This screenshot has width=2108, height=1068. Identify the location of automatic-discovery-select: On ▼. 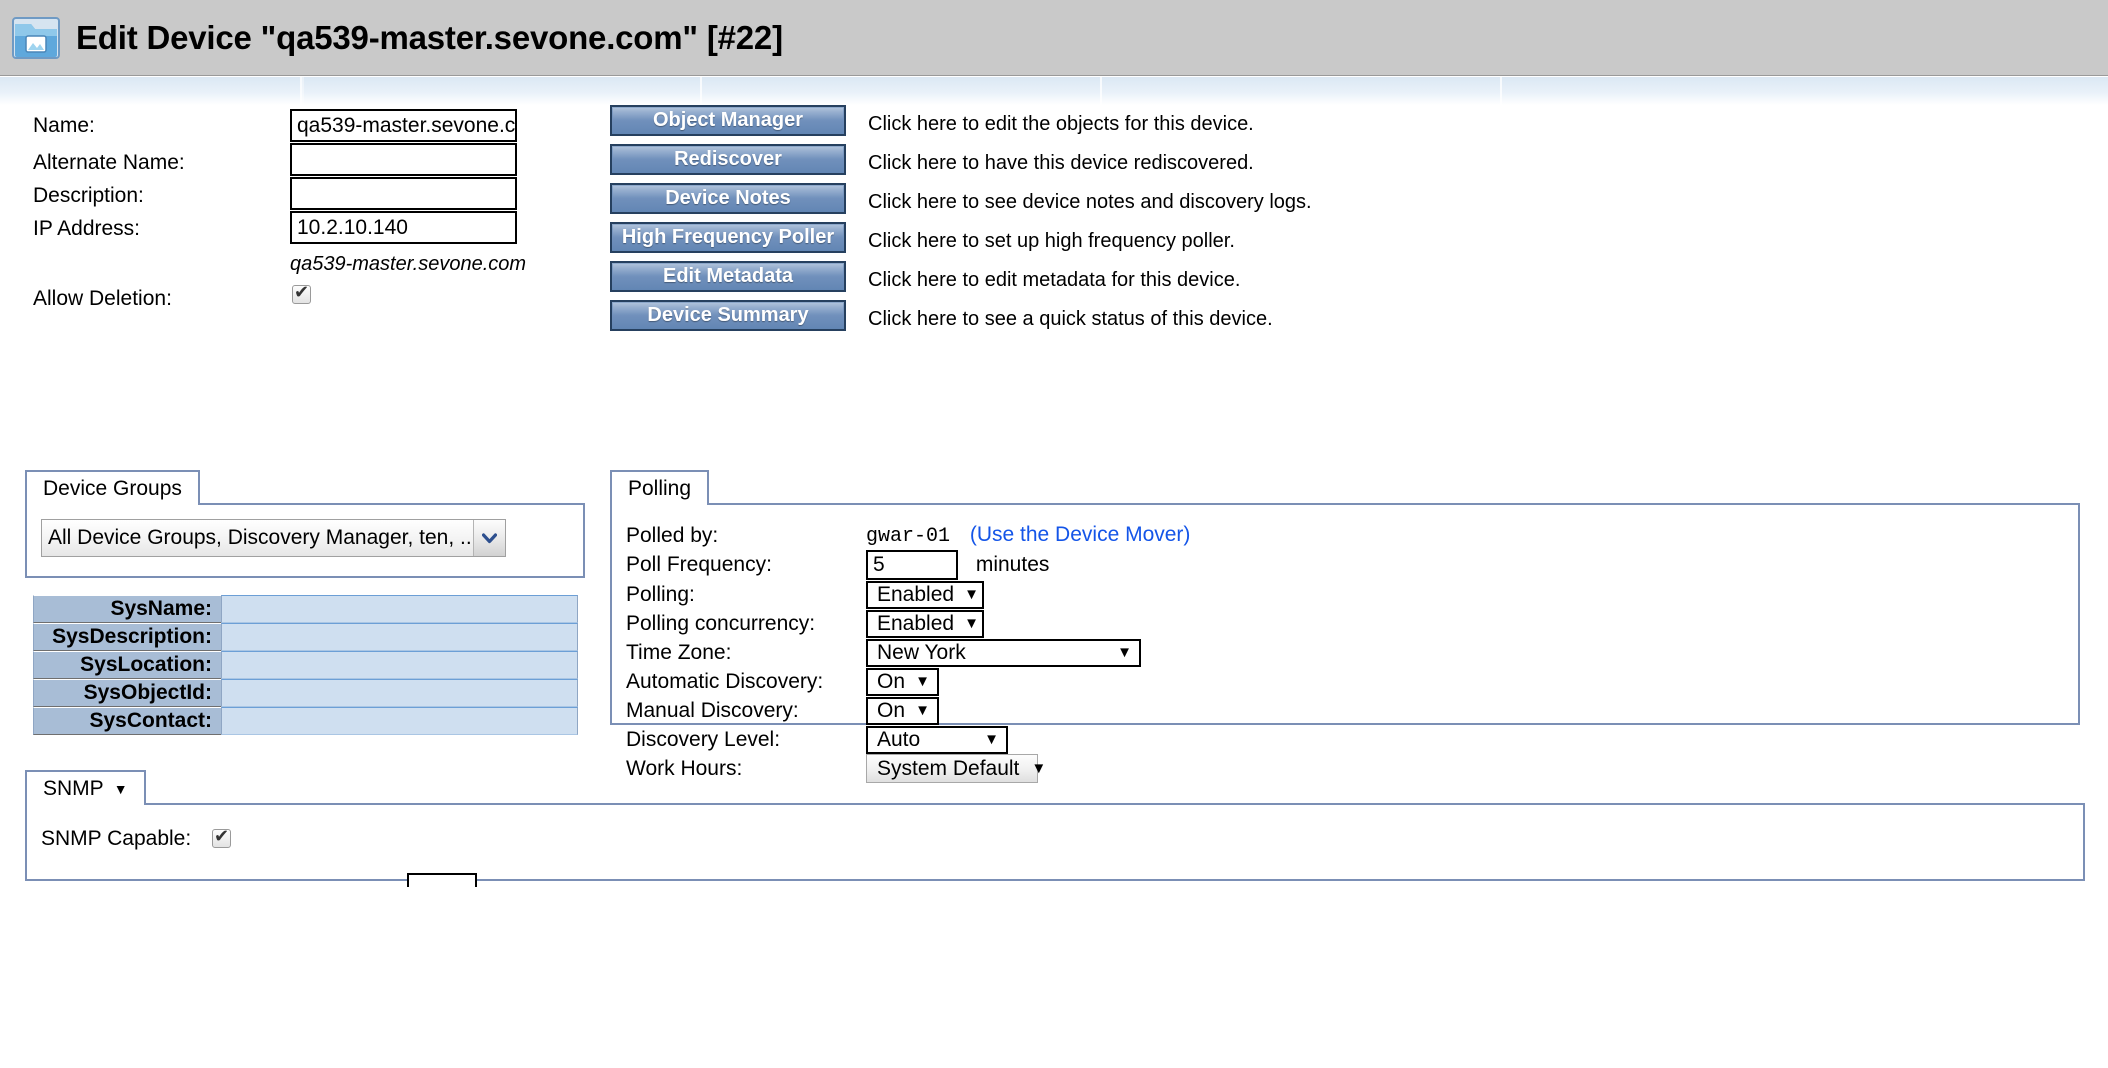
(902, 681).